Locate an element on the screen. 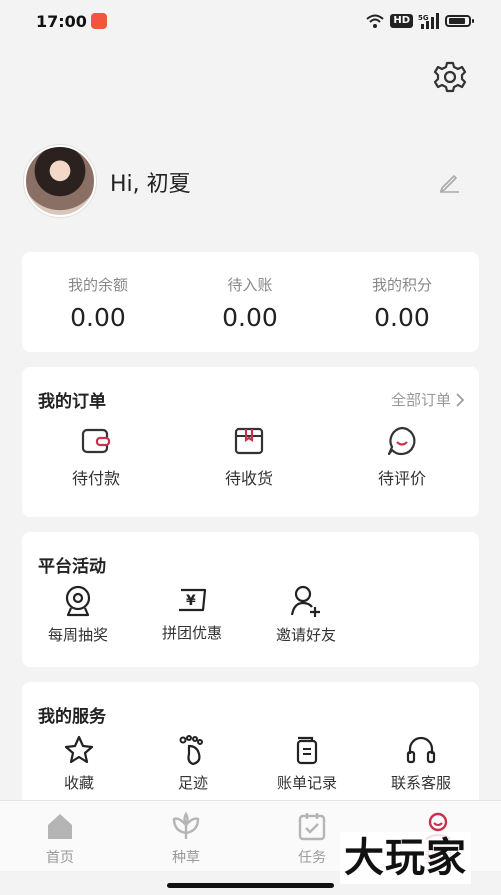 The height and width of the screenshot is (895, 501). service-footprints: 足迹 is located at coordinates (193, 763).